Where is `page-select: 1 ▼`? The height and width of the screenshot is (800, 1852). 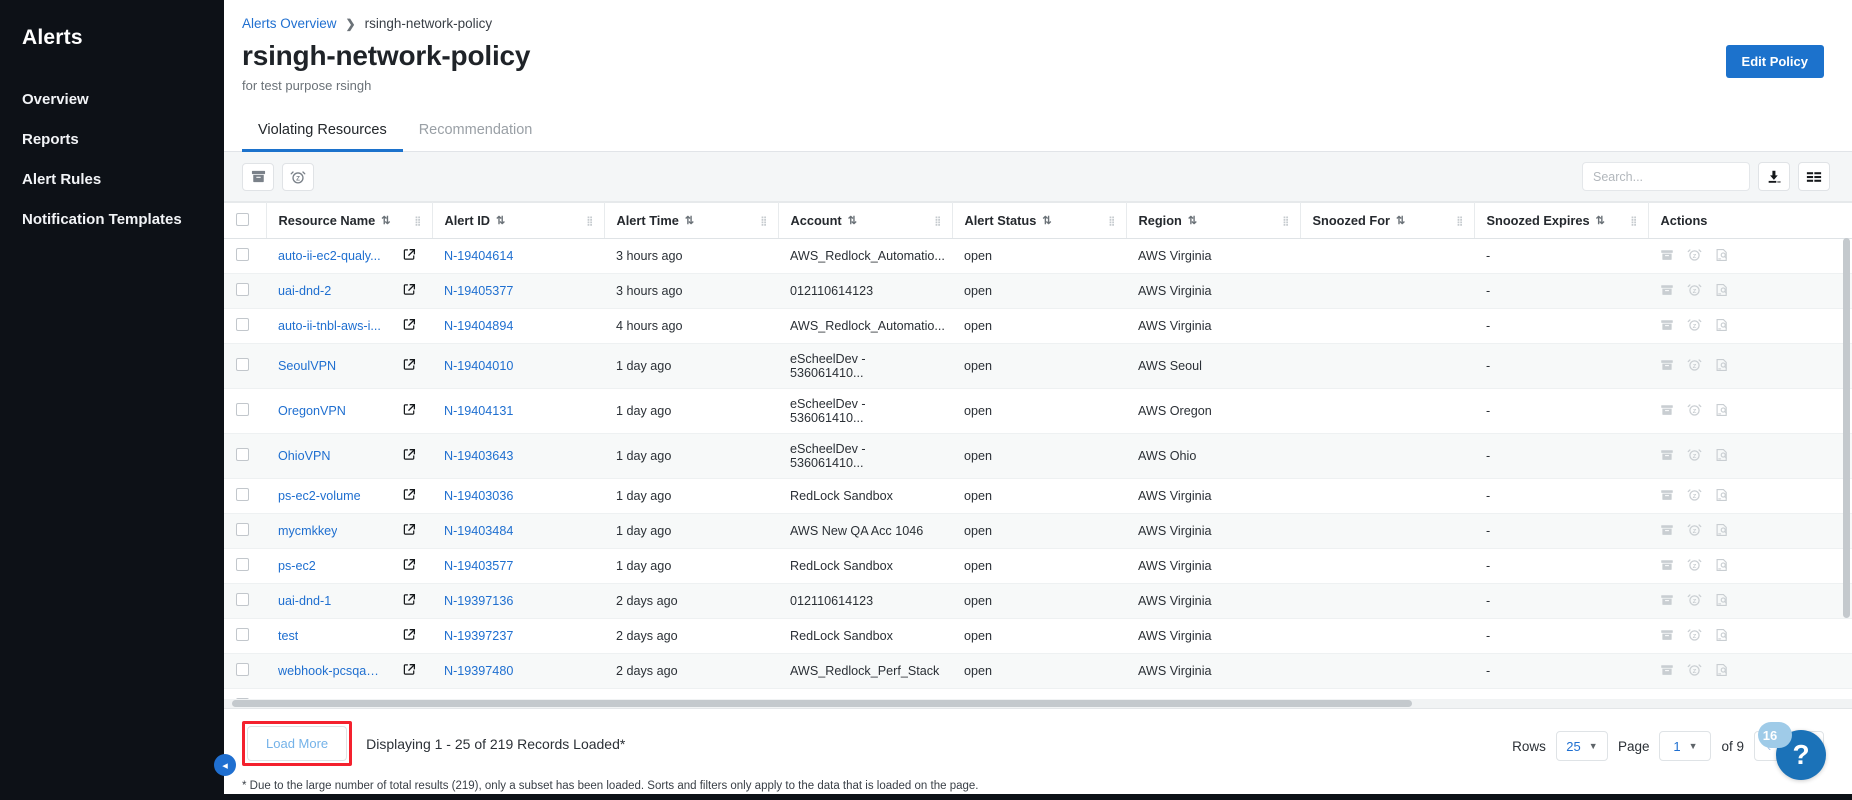
page-select: 1 ▼ is located at coordinates (1685, 746).